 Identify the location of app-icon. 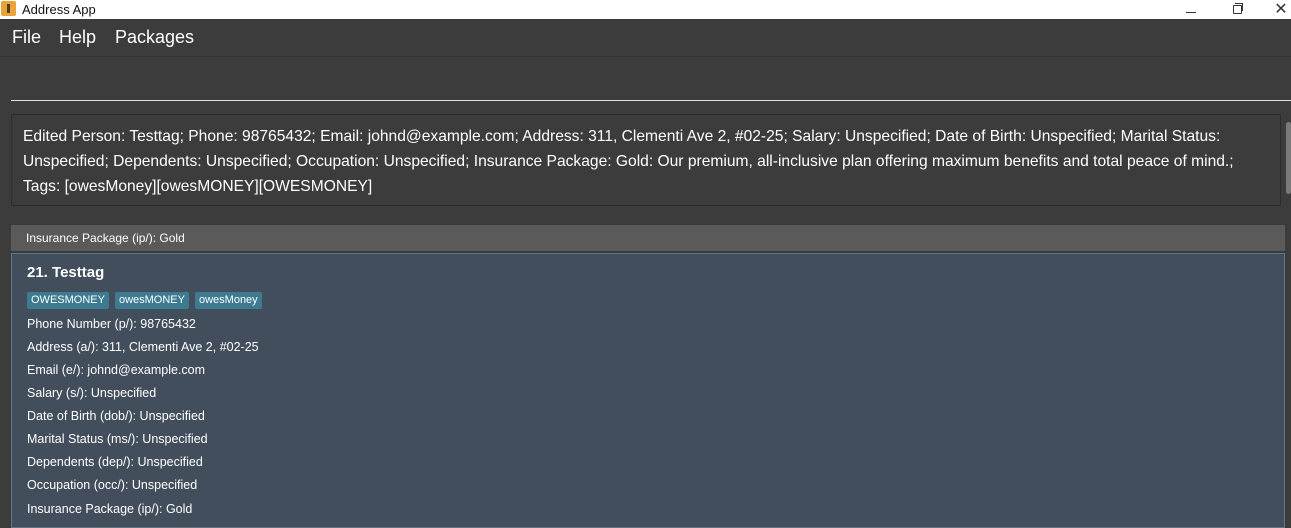
(8, 8).